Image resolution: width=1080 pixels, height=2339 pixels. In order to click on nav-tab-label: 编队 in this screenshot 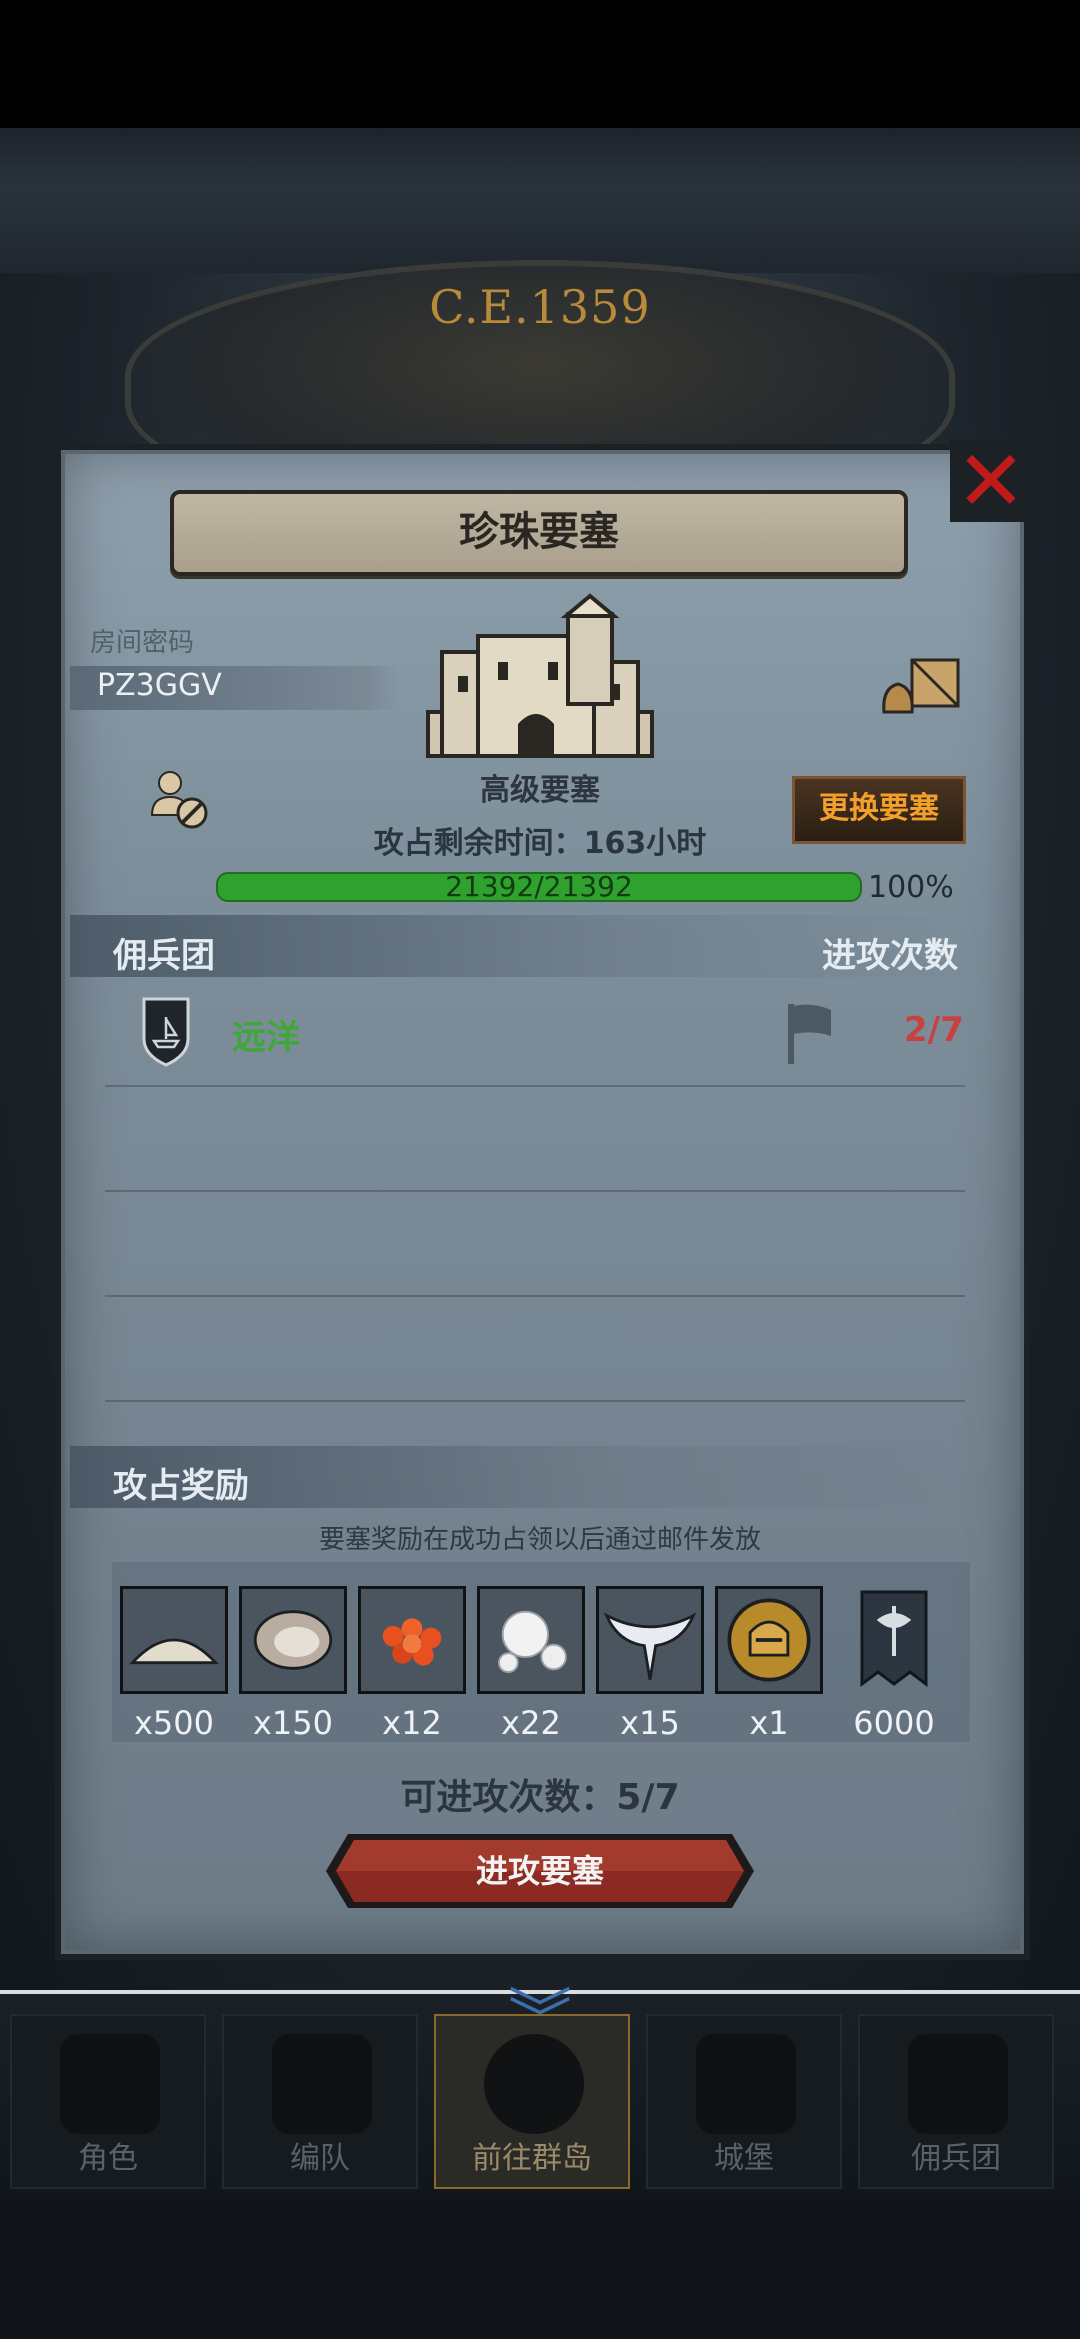, I will do `click(320, 2158)`.